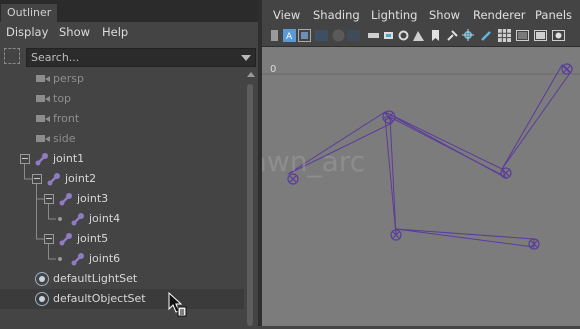 The image size is (580, 329). I want to click on menu-renderer: Renderer, so click(499, 15).